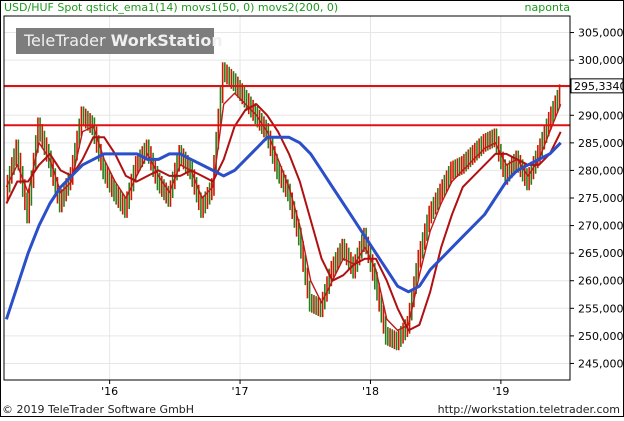 This screenshot has height=421, width=624. Describe the element at coordinates (601, 60) in the screenshot. I see `y-tick-label: 300,0000` at that location.